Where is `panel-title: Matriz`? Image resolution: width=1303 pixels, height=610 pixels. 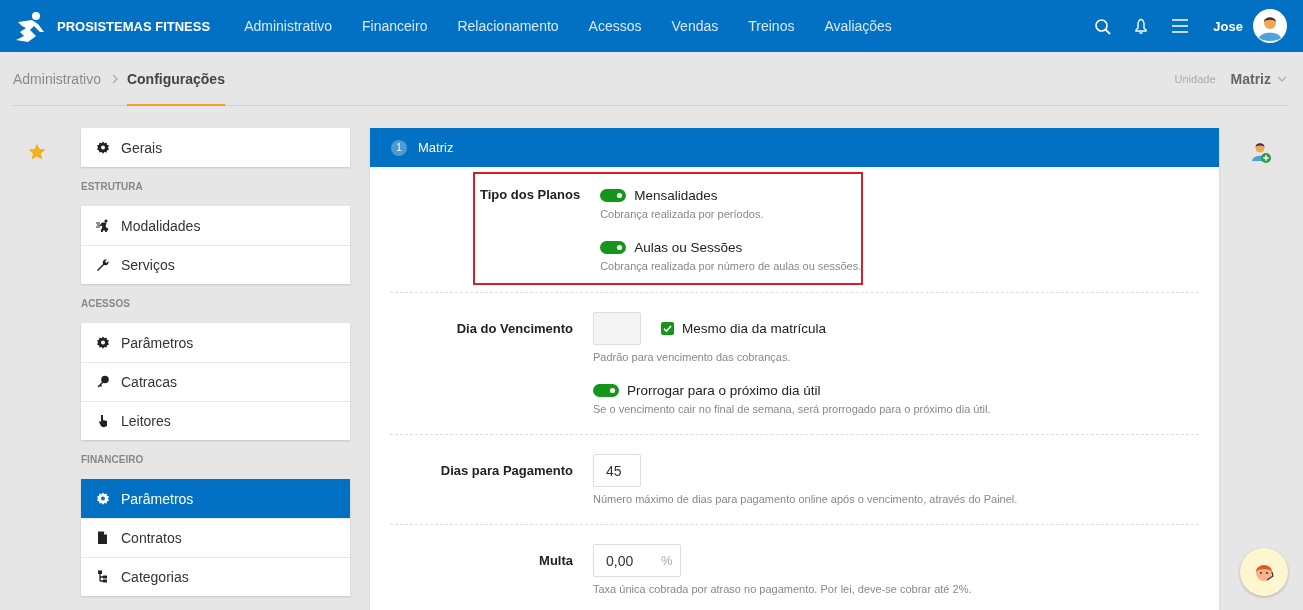
panel-title: Matriz is located at coordinates (436, 147).